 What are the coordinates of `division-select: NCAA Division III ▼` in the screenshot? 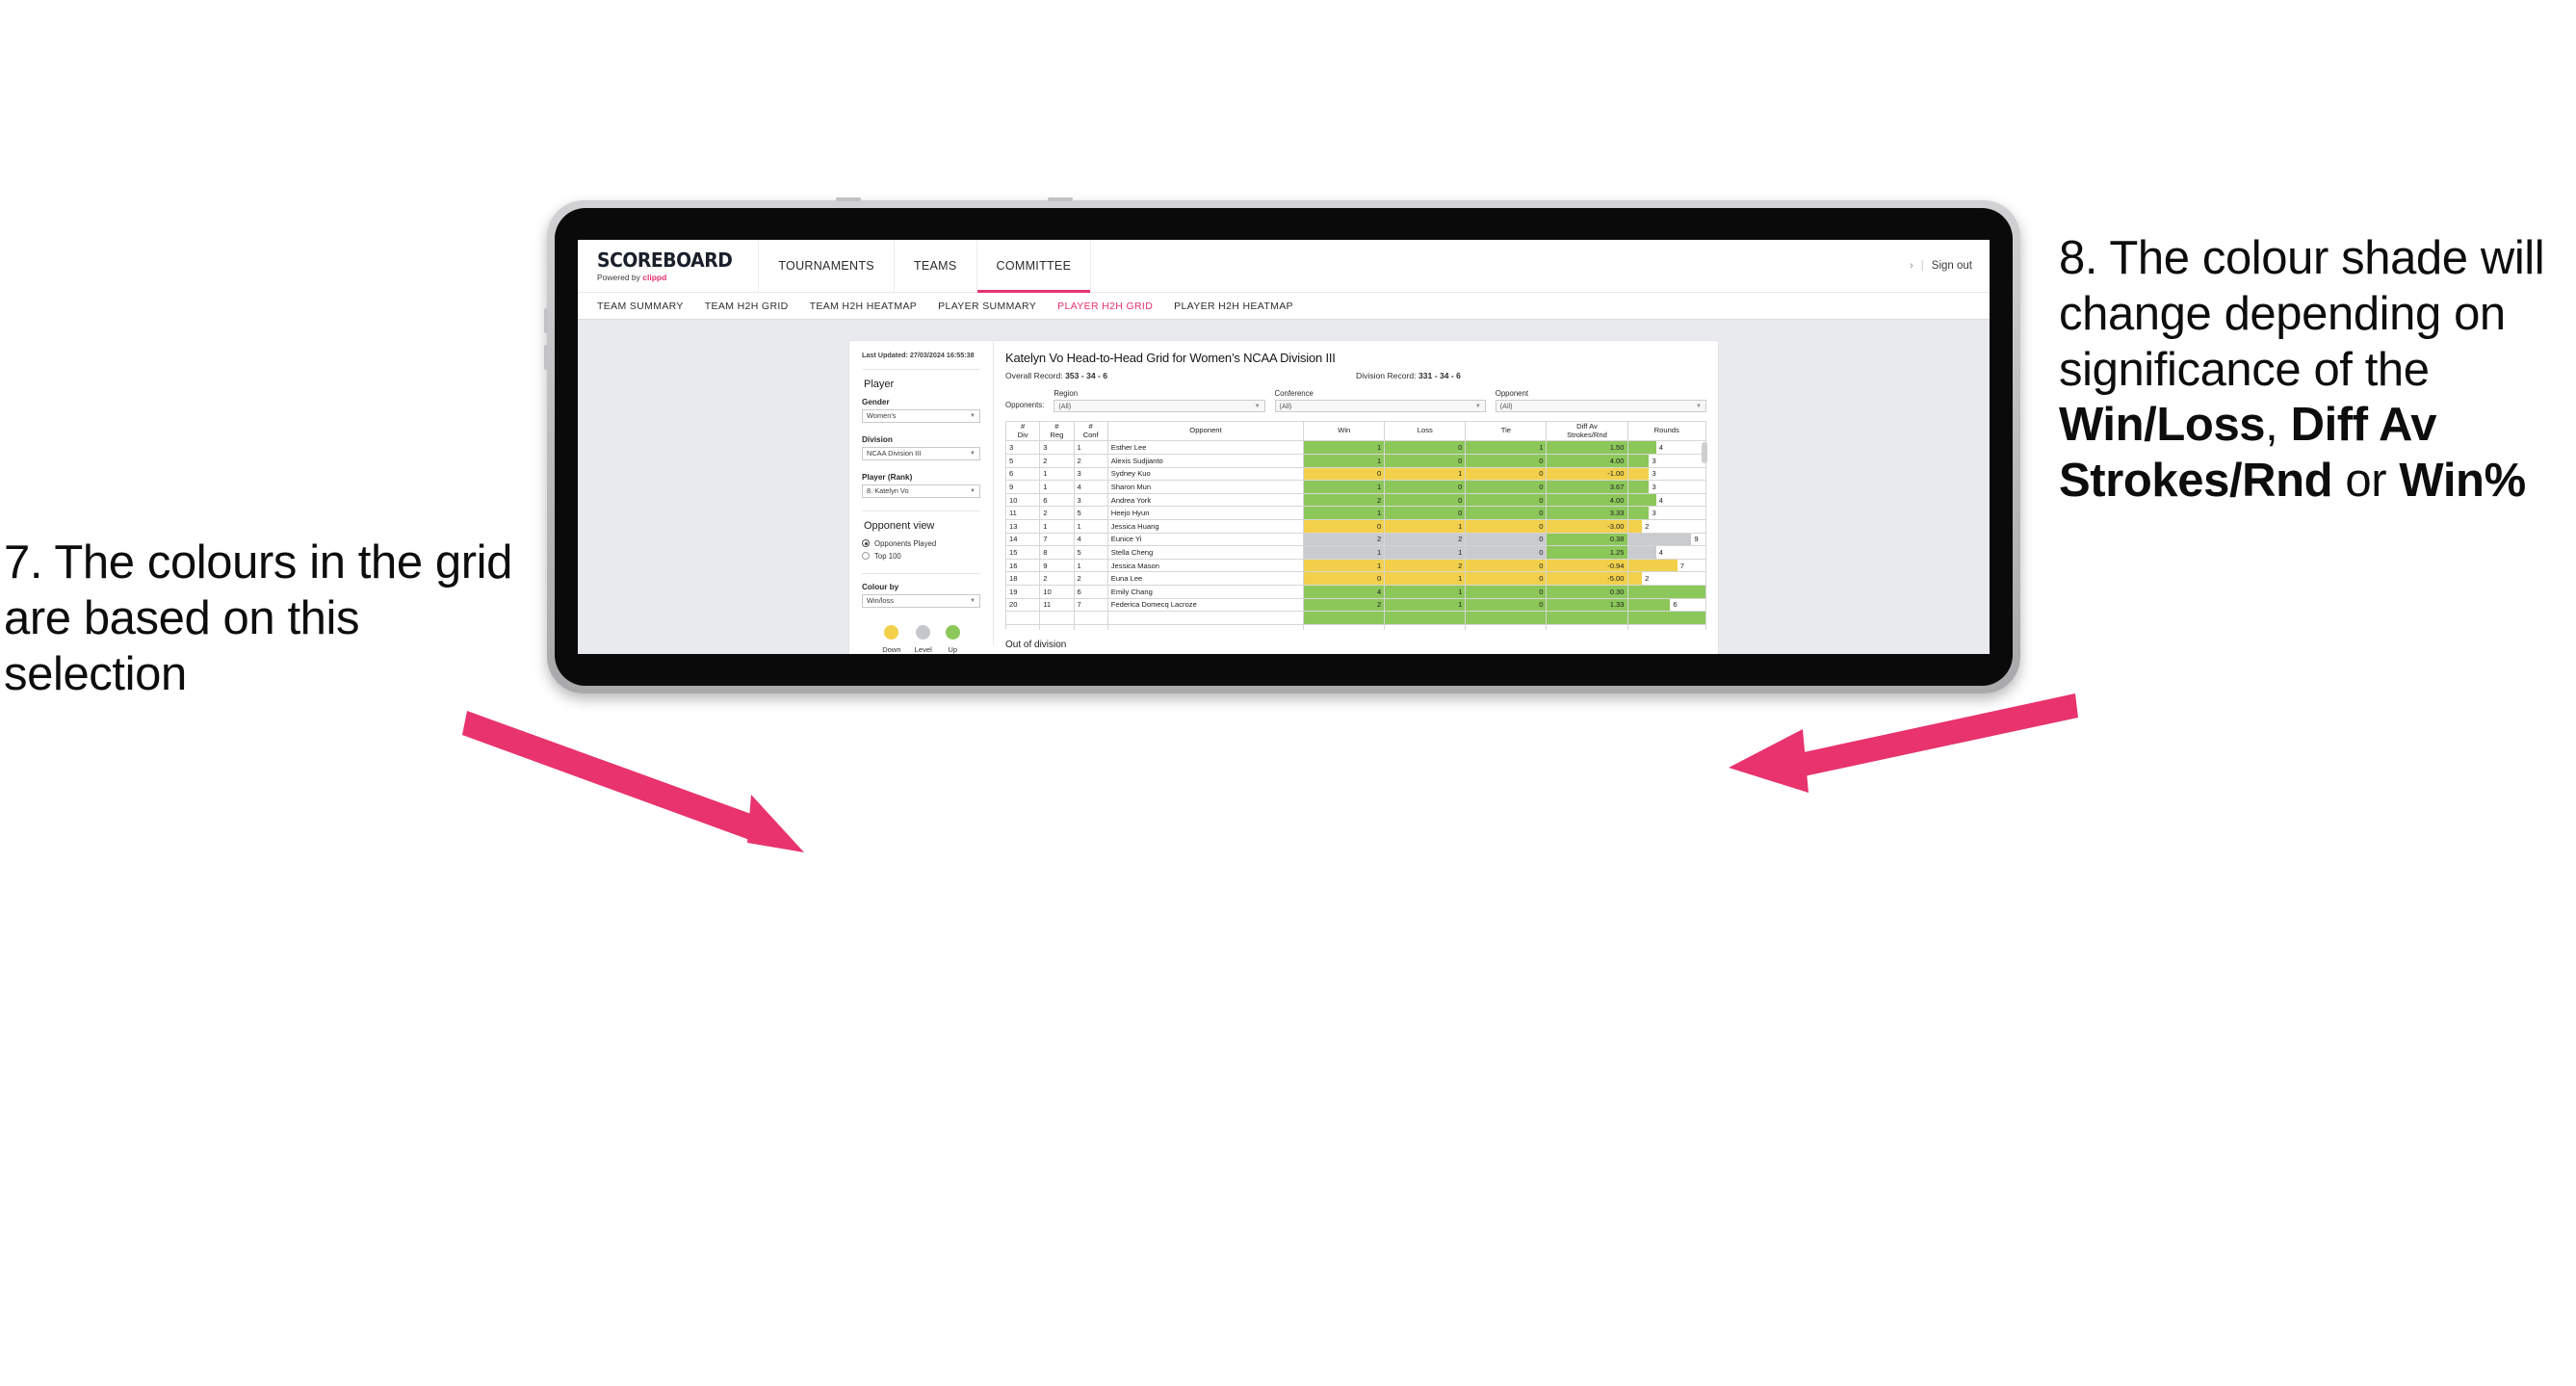 It's located at (921, 453).